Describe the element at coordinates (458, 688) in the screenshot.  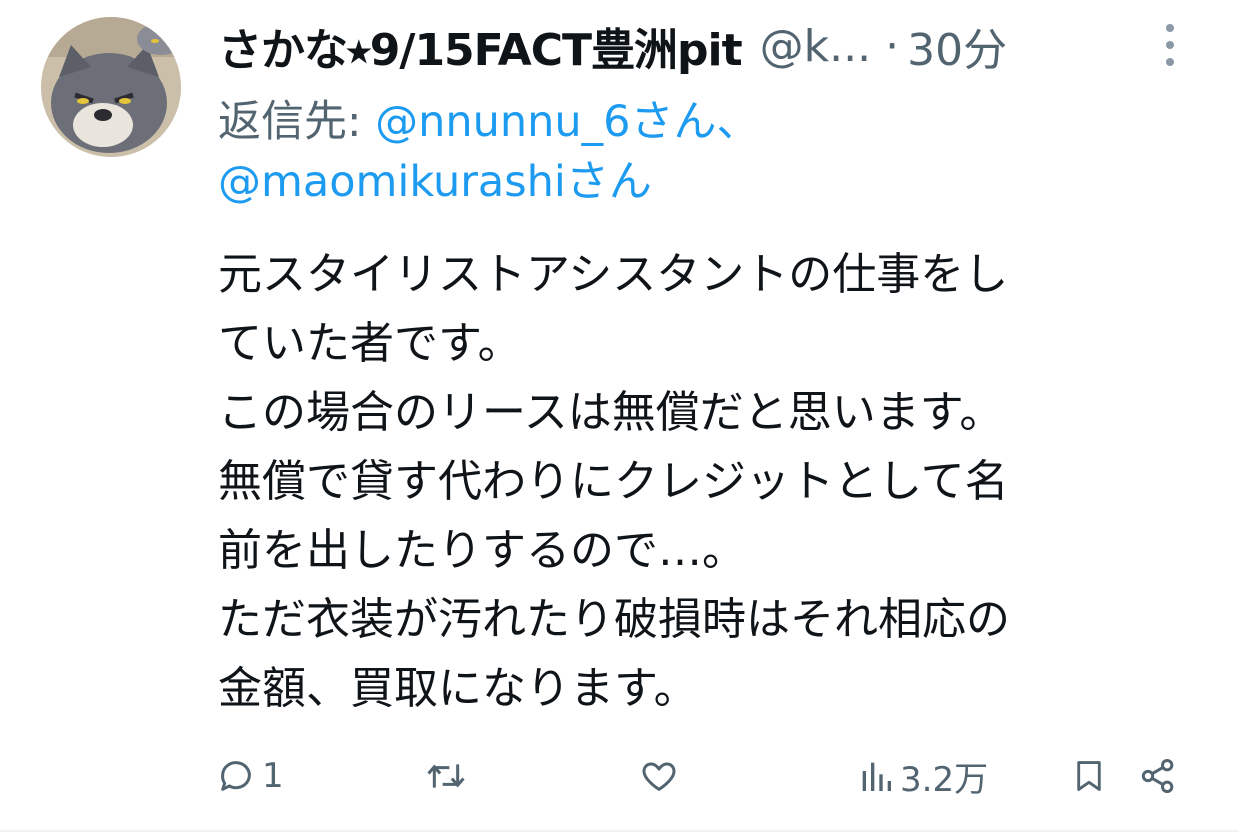
I see `tweet-text-line: 金額、買取になります。` at that location.